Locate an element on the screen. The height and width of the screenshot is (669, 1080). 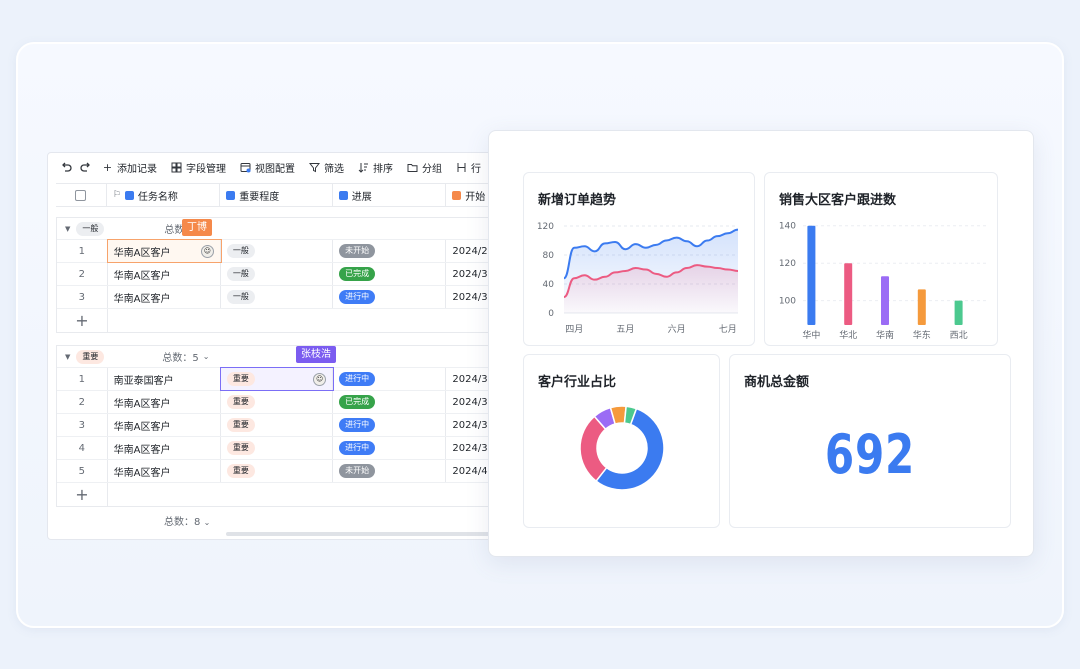
folder-icon is located at coordinates (412, 167).